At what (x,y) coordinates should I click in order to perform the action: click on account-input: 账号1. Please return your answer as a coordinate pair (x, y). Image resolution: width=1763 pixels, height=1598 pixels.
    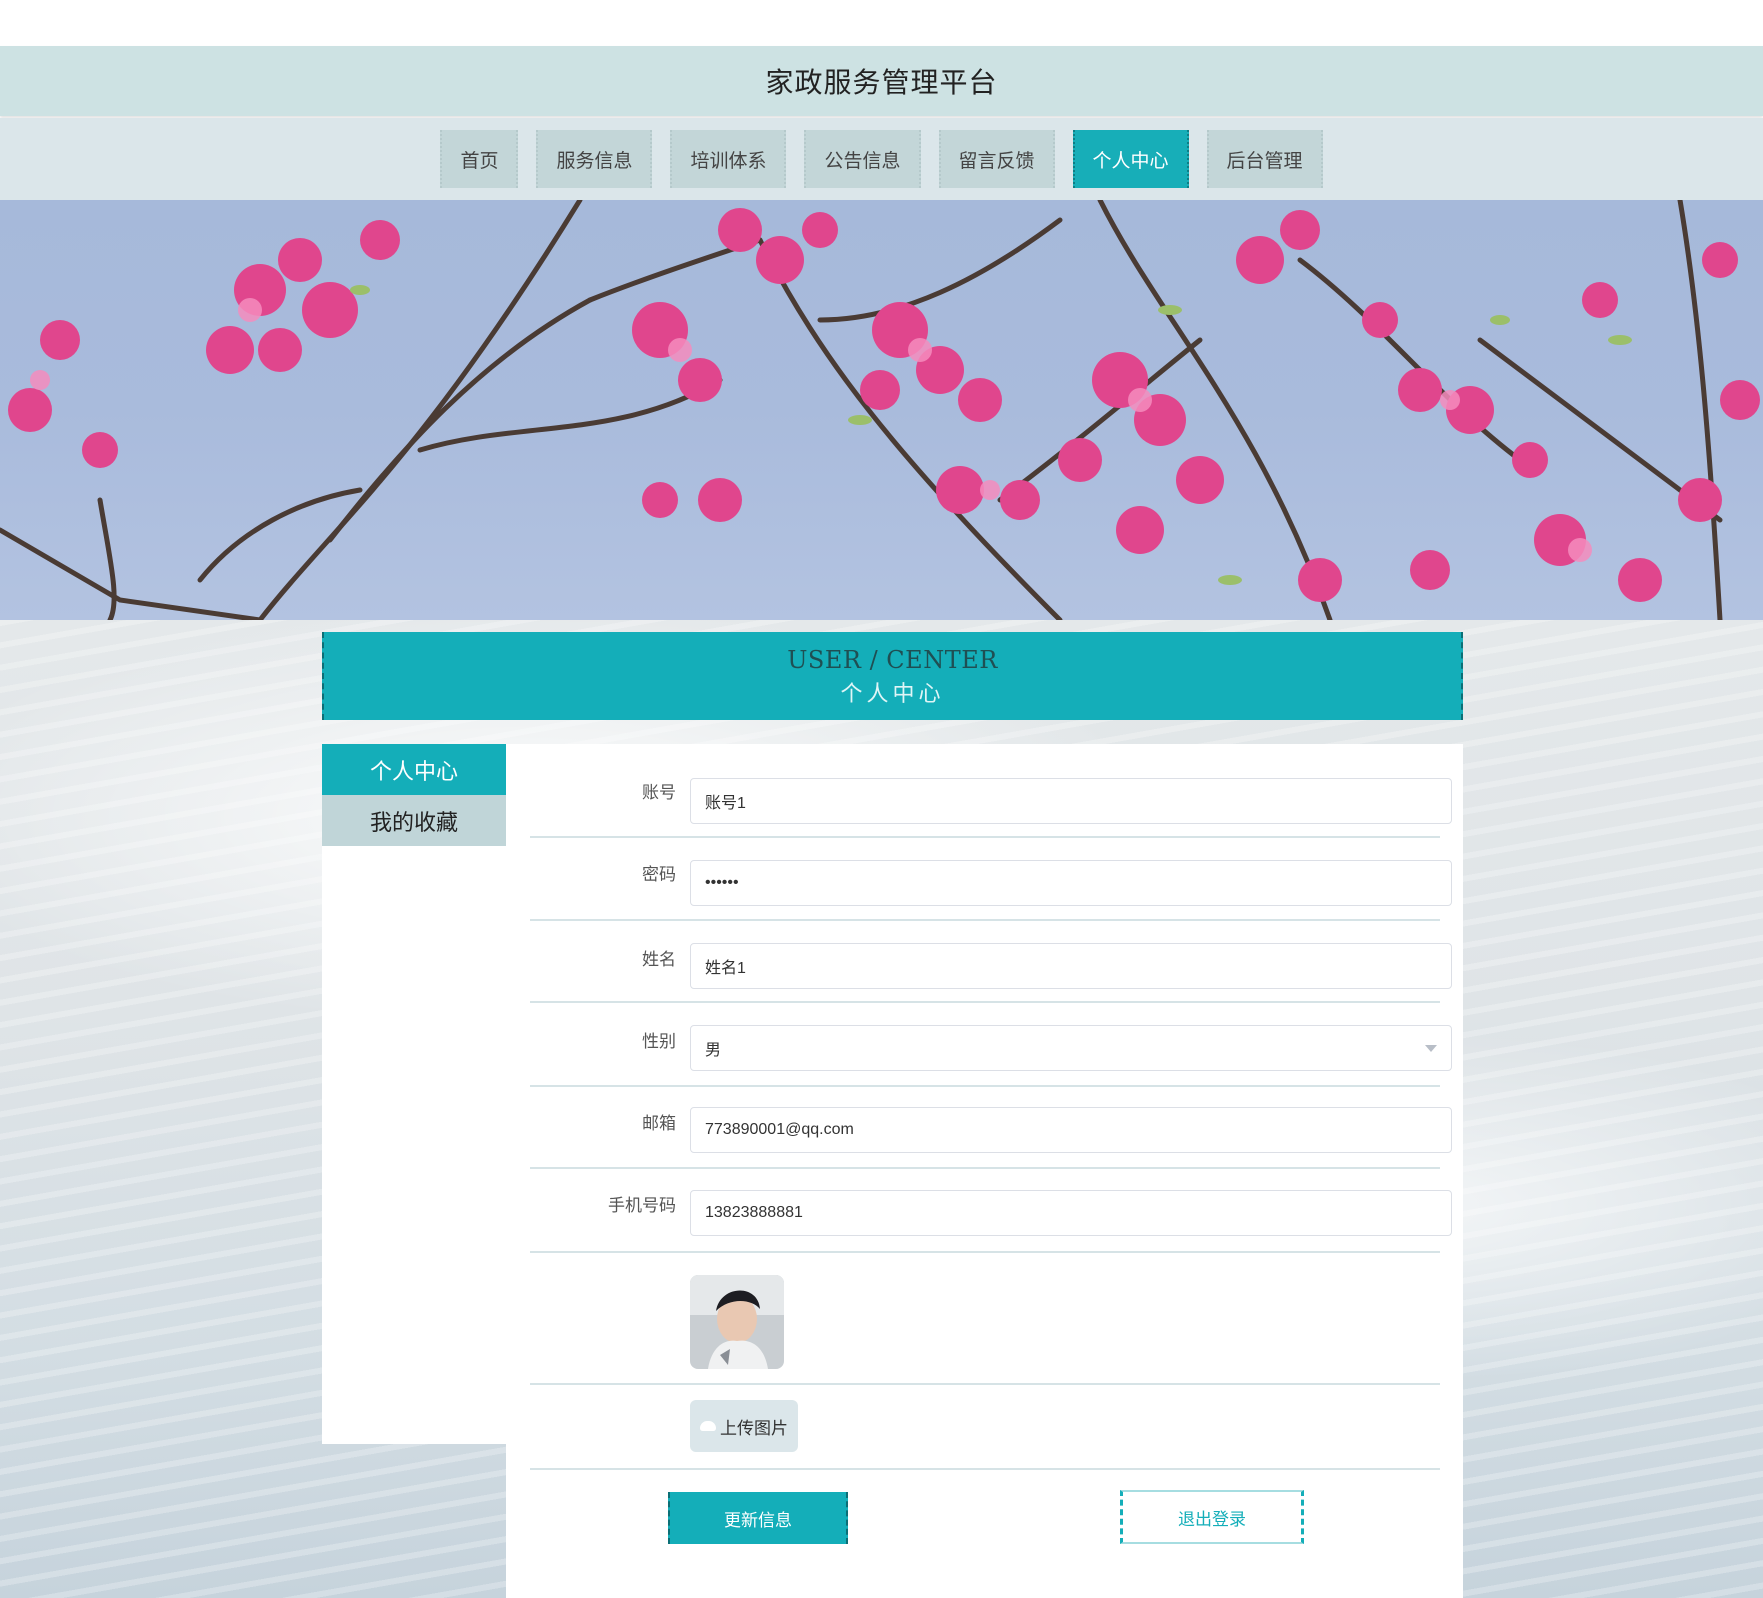
    Looking at the image, I should click on (1071, 801).